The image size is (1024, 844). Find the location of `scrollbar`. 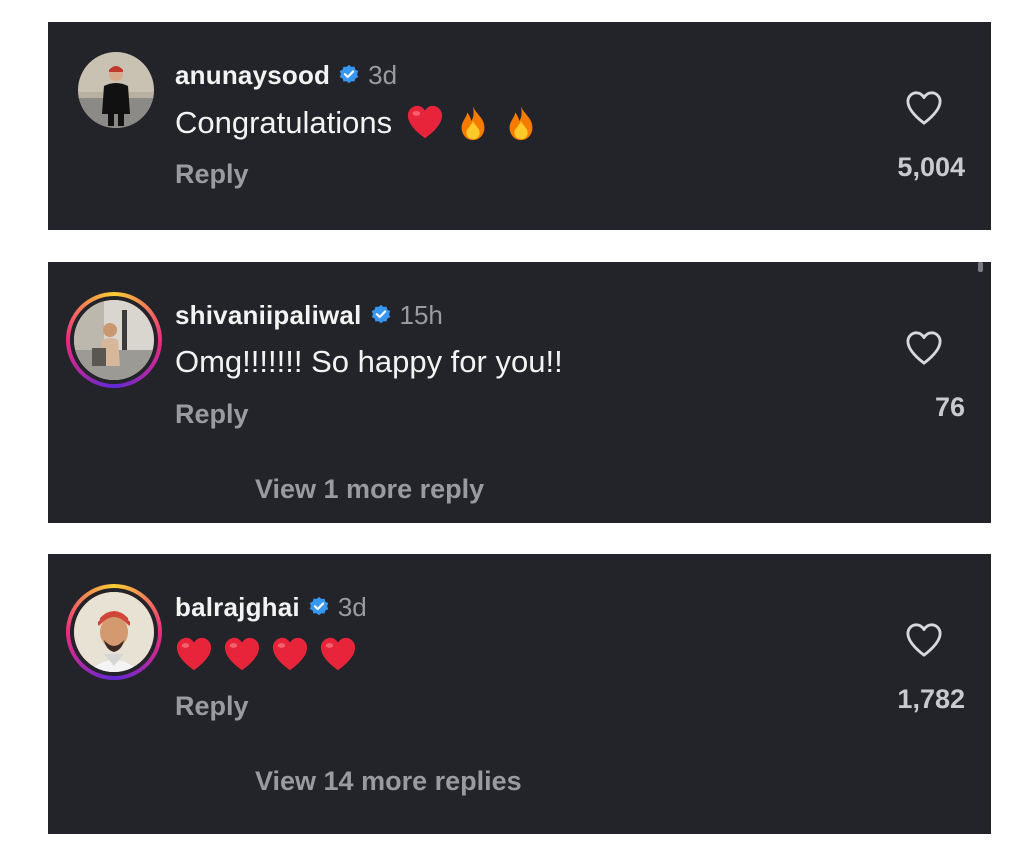

scrollbar is located at coordinates (980, 267).